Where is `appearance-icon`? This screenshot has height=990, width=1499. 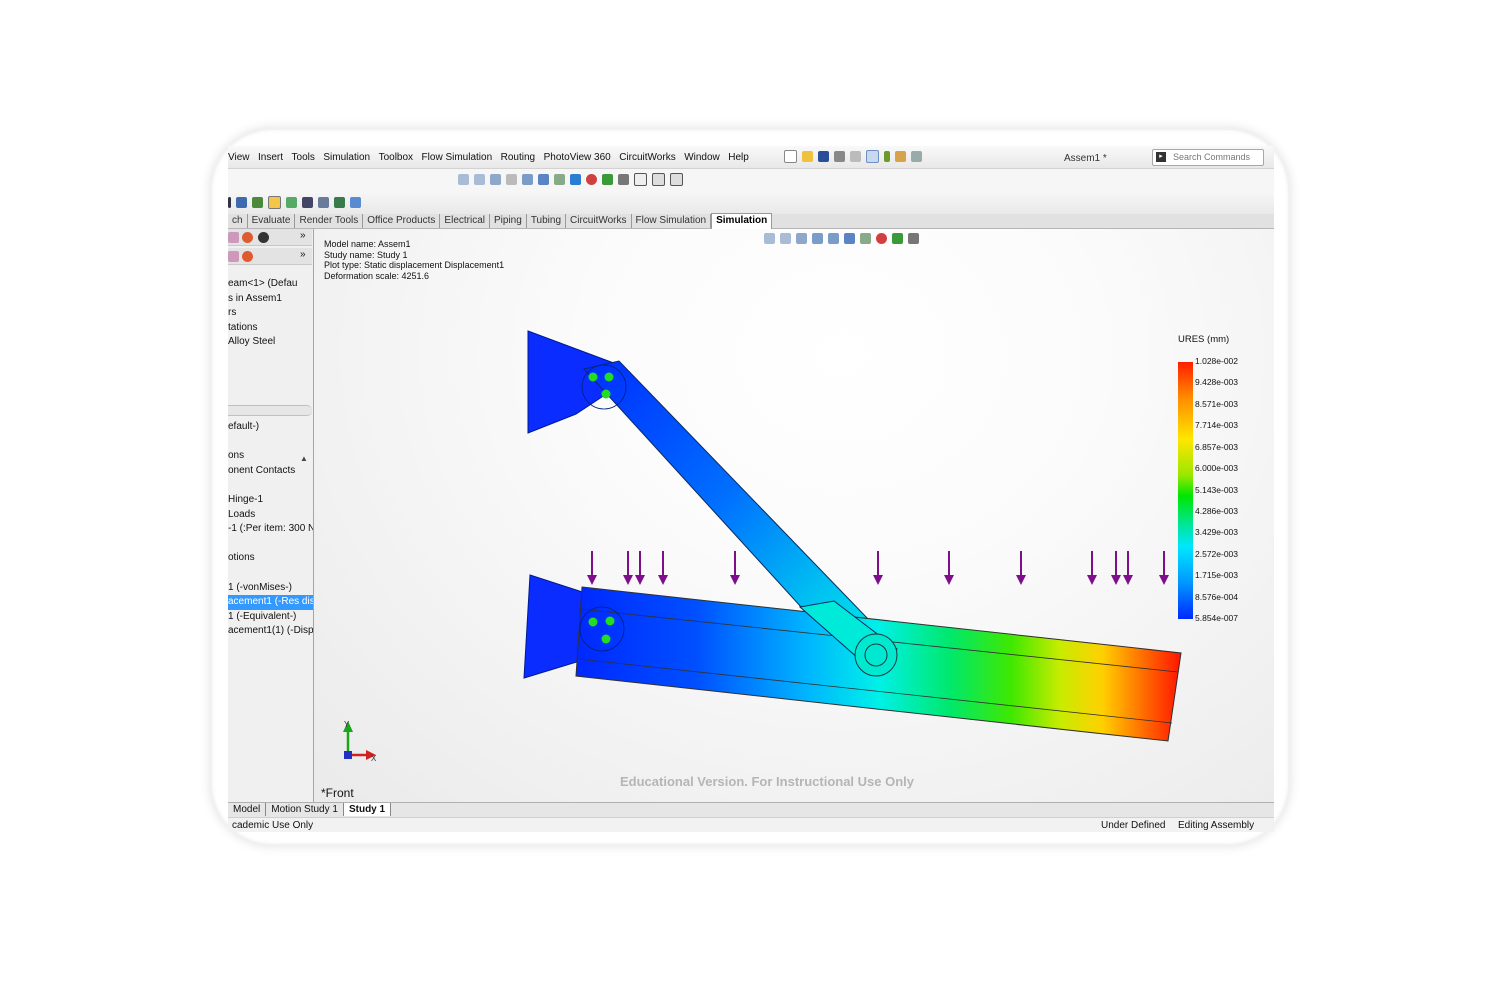
appearance-icon is located at coordinates (591, 179).